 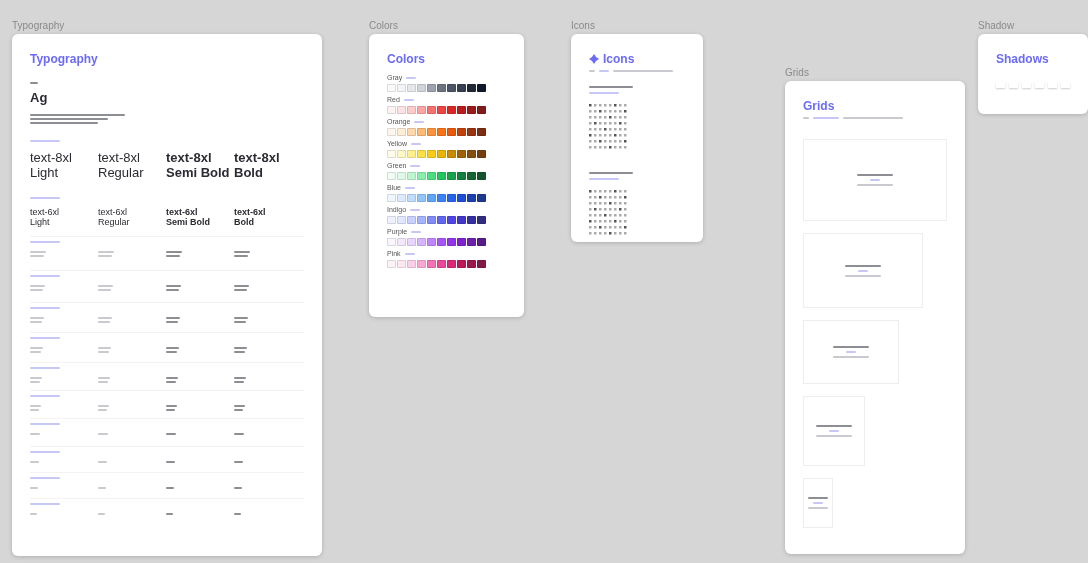 What do you see at coordinates (875, 74) in the screenshot?
I see `frame-label: Grids` at bounding box center [875, 74].